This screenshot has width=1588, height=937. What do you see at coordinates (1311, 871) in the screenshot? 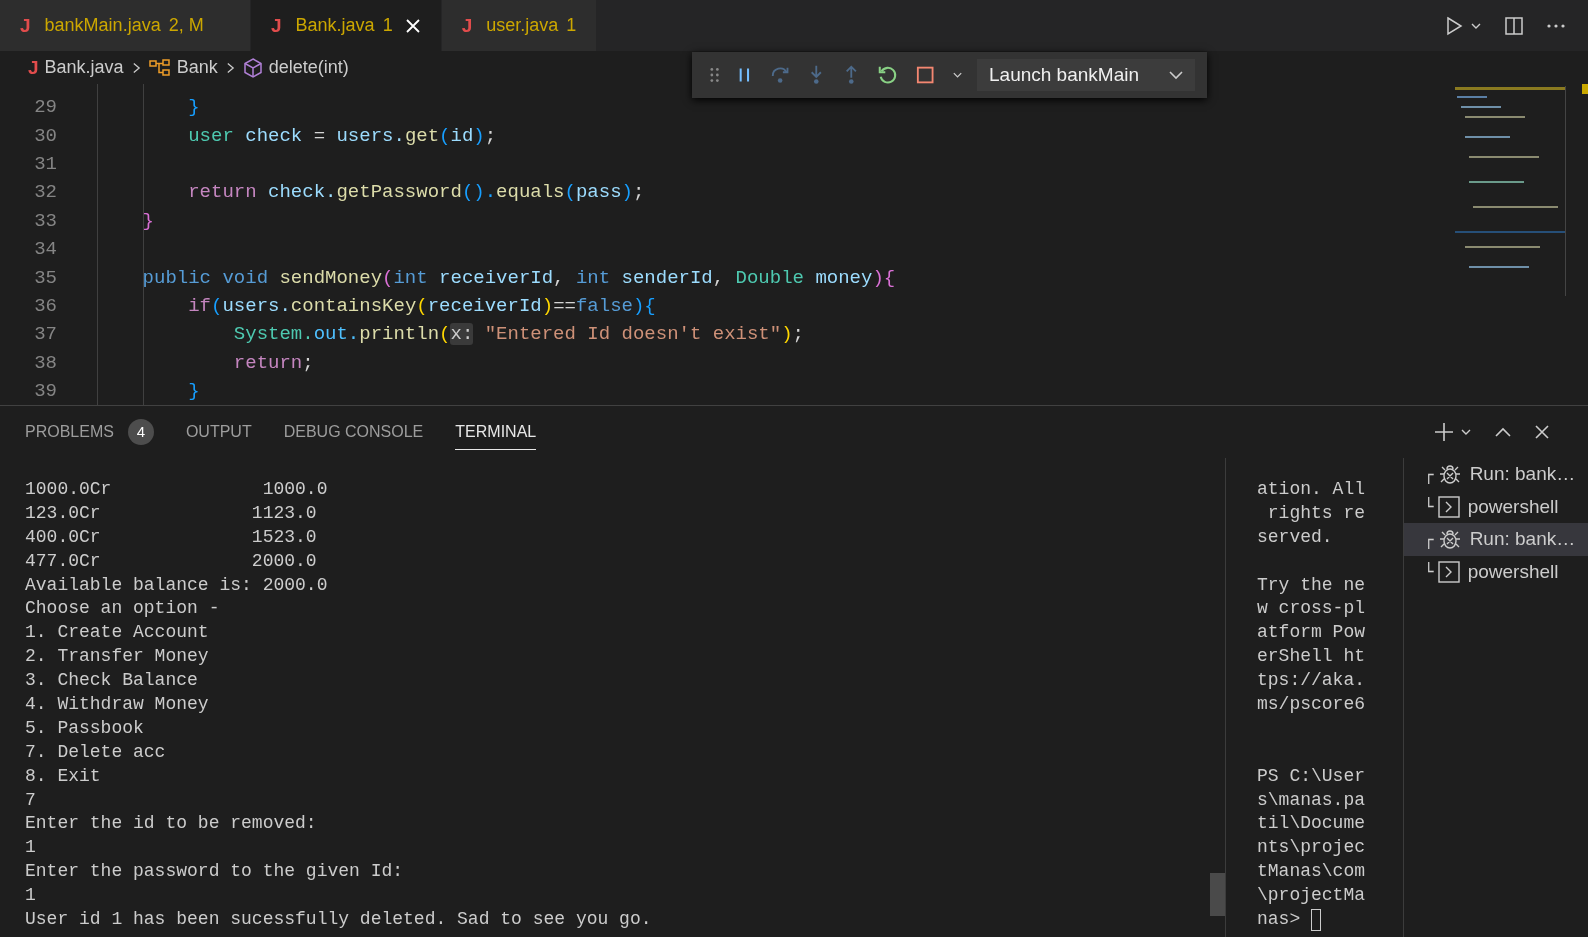
I see `terminal-line: tManas\com` at bounding box center [1311, 871].